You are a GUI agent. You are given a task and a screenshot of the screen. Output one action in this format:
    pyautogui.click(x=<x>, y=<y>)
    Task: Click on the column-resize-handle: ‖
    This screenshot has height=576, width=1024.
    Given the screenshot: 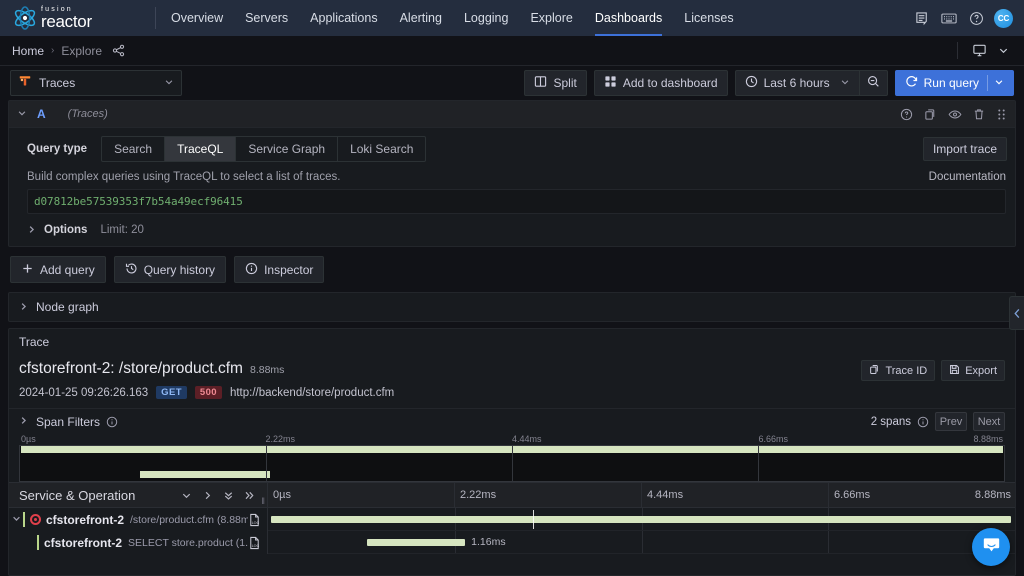 What is the action you would take?
    pyautogui.click(x=263, y=501)
    